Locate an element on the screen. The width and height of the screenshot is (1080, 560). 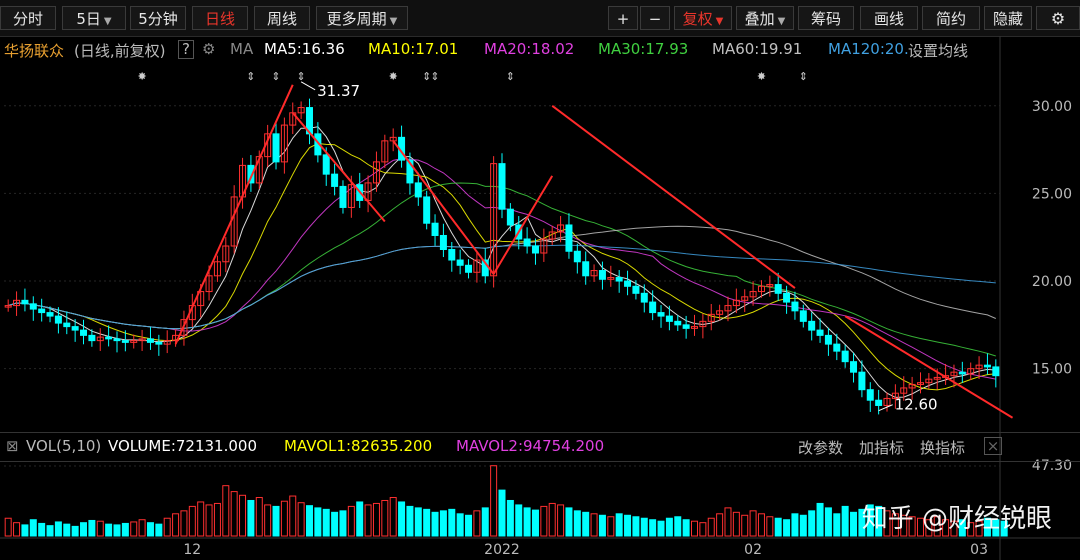
close-icon: × is located at coordinates (993, 446).